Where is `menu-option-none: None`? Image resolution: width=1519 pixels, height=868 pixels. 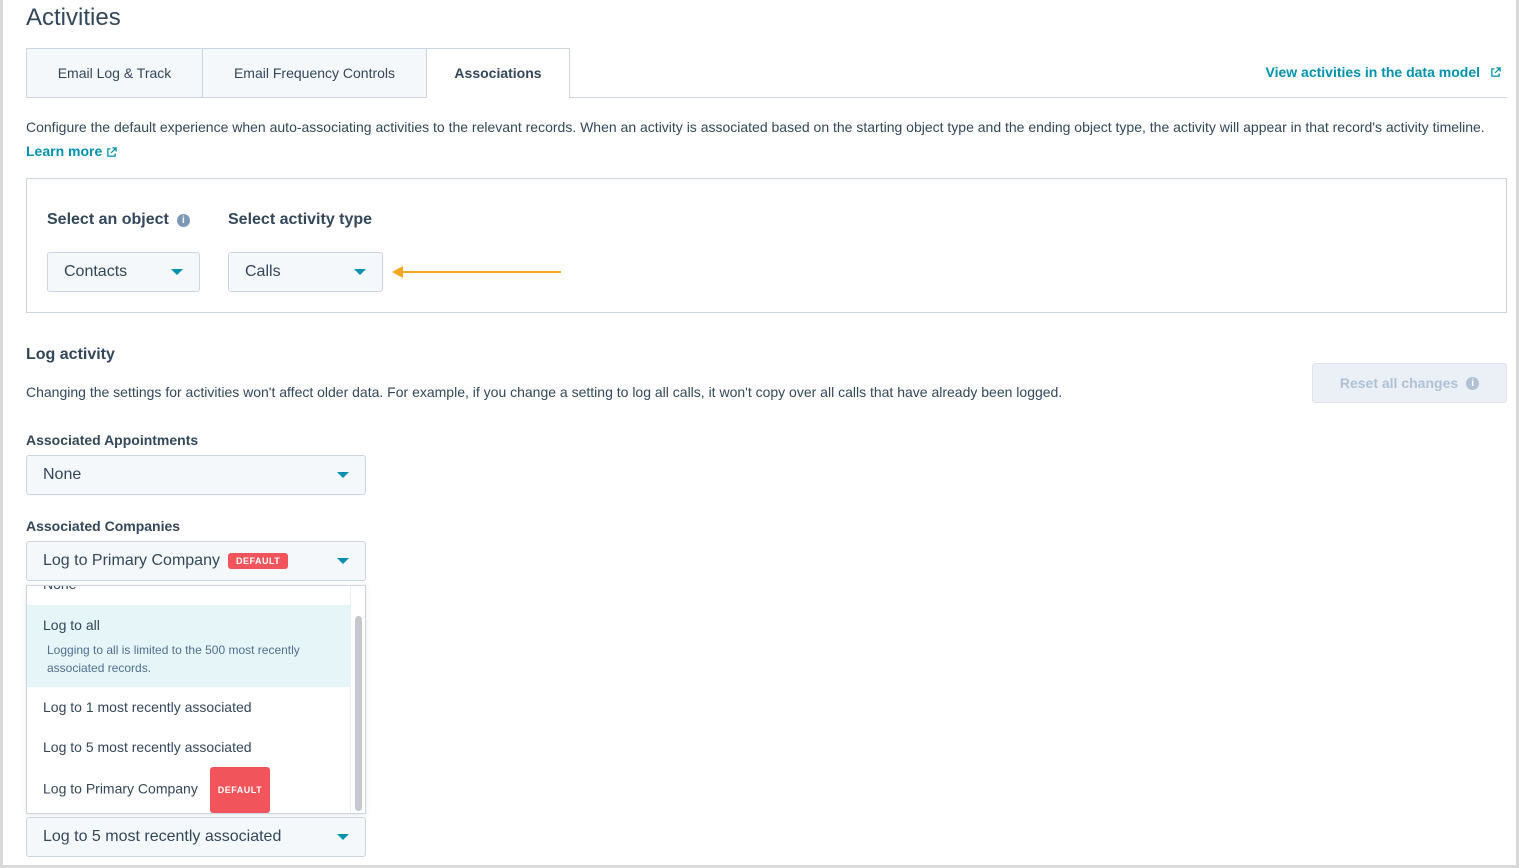 menu-option-none: None is located at coordinates (189, 589).